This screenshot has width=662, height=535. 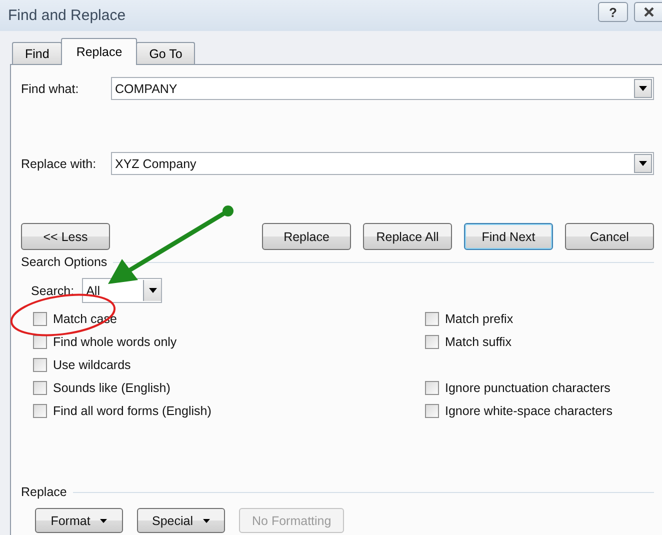 What do you see at coordinates (111, 387) in the screenshot?
I see `checkbox-label: Sounds like (English)` at bounding box center [111, 387].